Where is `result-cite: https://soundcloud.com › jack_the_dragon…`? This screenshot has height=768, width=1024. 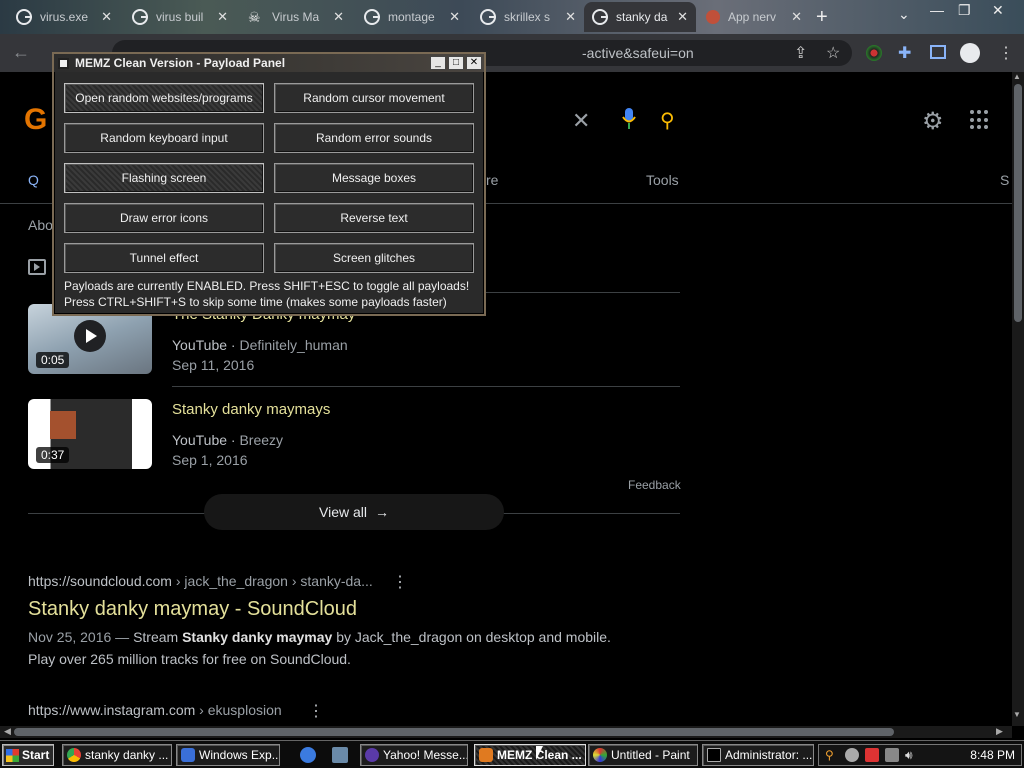
result-cite: https://soundcloud.com › jack_the_dragon… is located at coordinates (200, 581).